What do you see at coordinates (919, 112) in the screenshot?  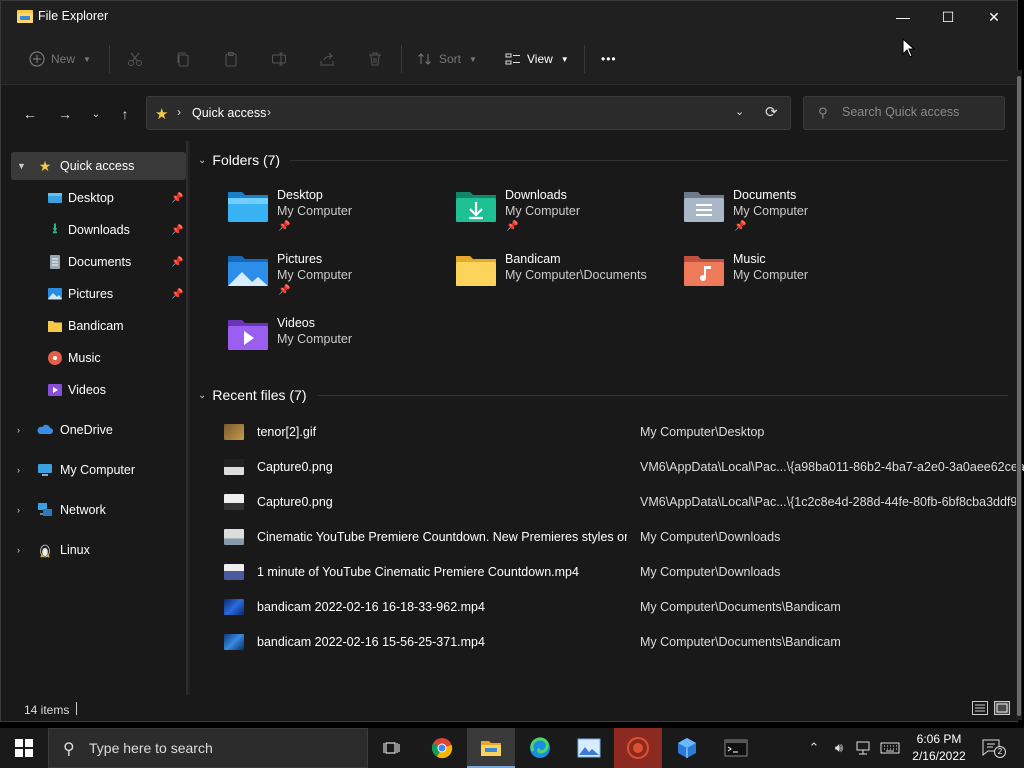 I see `search-input` at bounding box center [919, 112].